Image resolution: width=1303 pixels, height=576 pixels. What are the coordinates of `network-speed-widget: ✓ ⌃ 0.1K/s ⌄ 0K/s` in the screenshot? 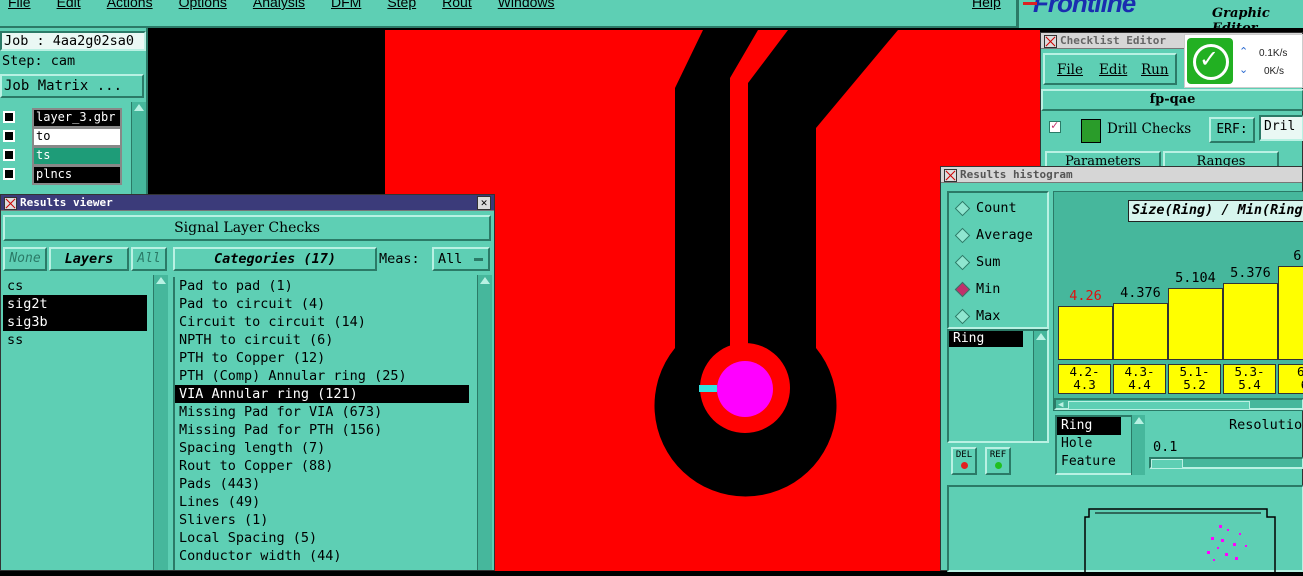 It's located at (1243, 61).